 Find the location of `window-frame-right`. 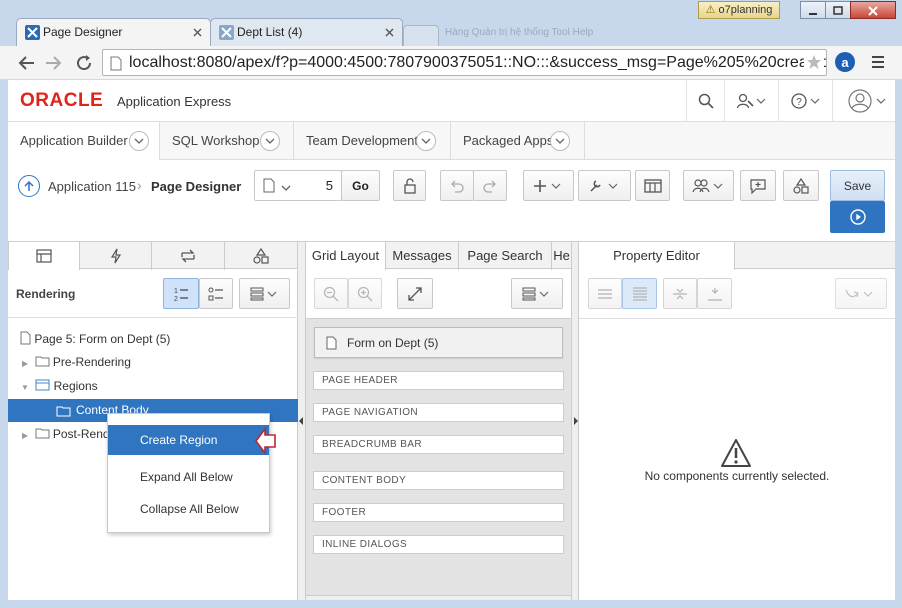

window-frame-right is located at coordinates (898, 344).